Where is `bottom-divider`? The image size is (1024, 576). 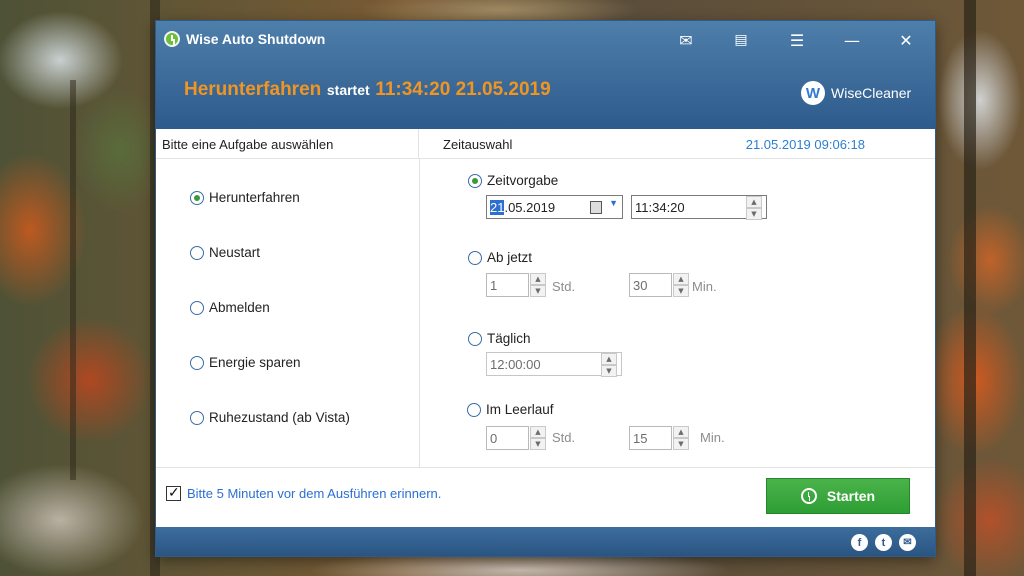
bottom-divider is located at coordinates (545, 467).